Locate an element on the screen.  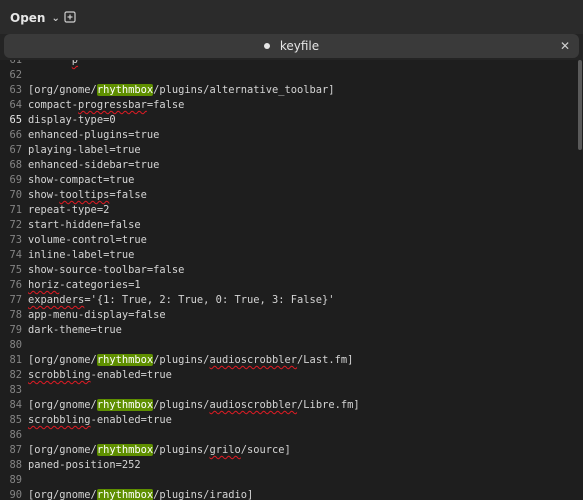
text-segment: /plugins/alternative_toolbar] is located at coordinates (244, 90).